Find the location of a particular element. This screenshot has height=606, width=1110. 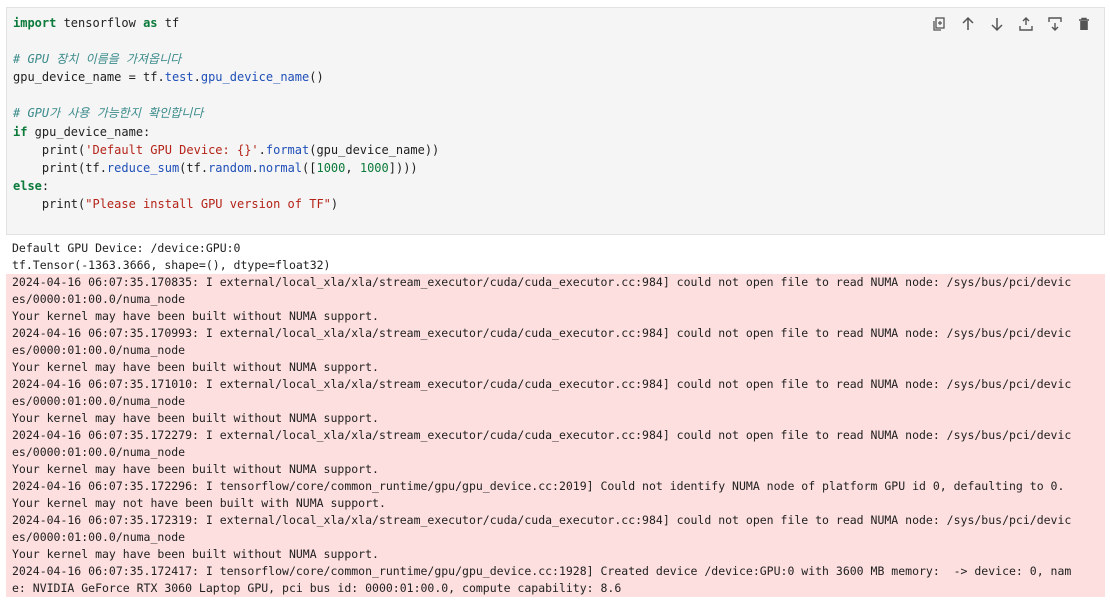

arrow-up-icon is located at coordinates (967, 23).